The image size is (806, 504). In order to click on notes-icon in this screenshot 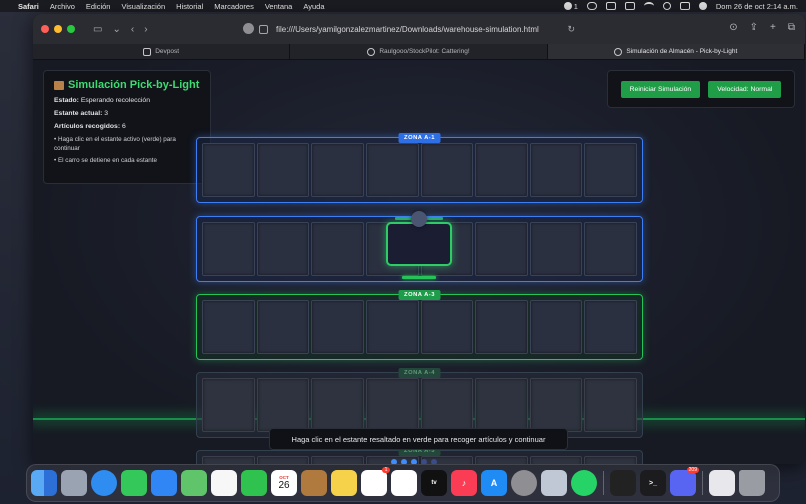, I will do `click(344, 483)`.